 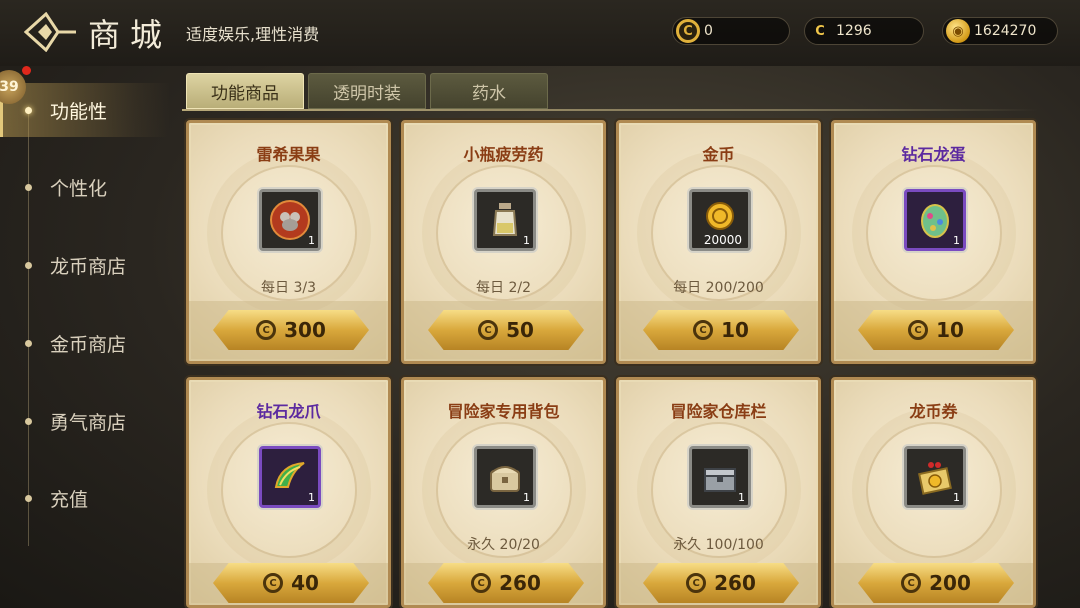 I want to click on currency-gold-value: 1624270, so click(x=1005, y=31).